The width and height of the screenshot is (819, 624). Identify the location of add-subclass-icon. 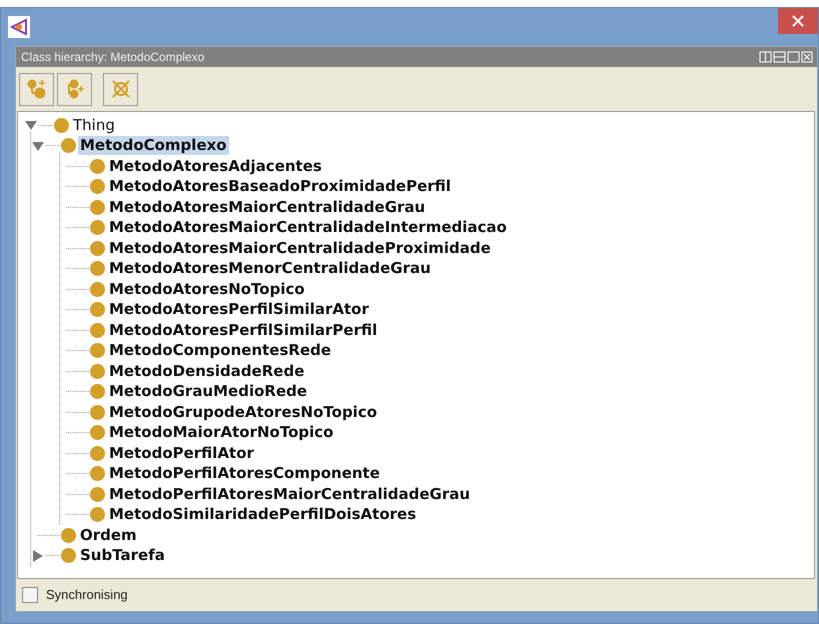
(37, 89).